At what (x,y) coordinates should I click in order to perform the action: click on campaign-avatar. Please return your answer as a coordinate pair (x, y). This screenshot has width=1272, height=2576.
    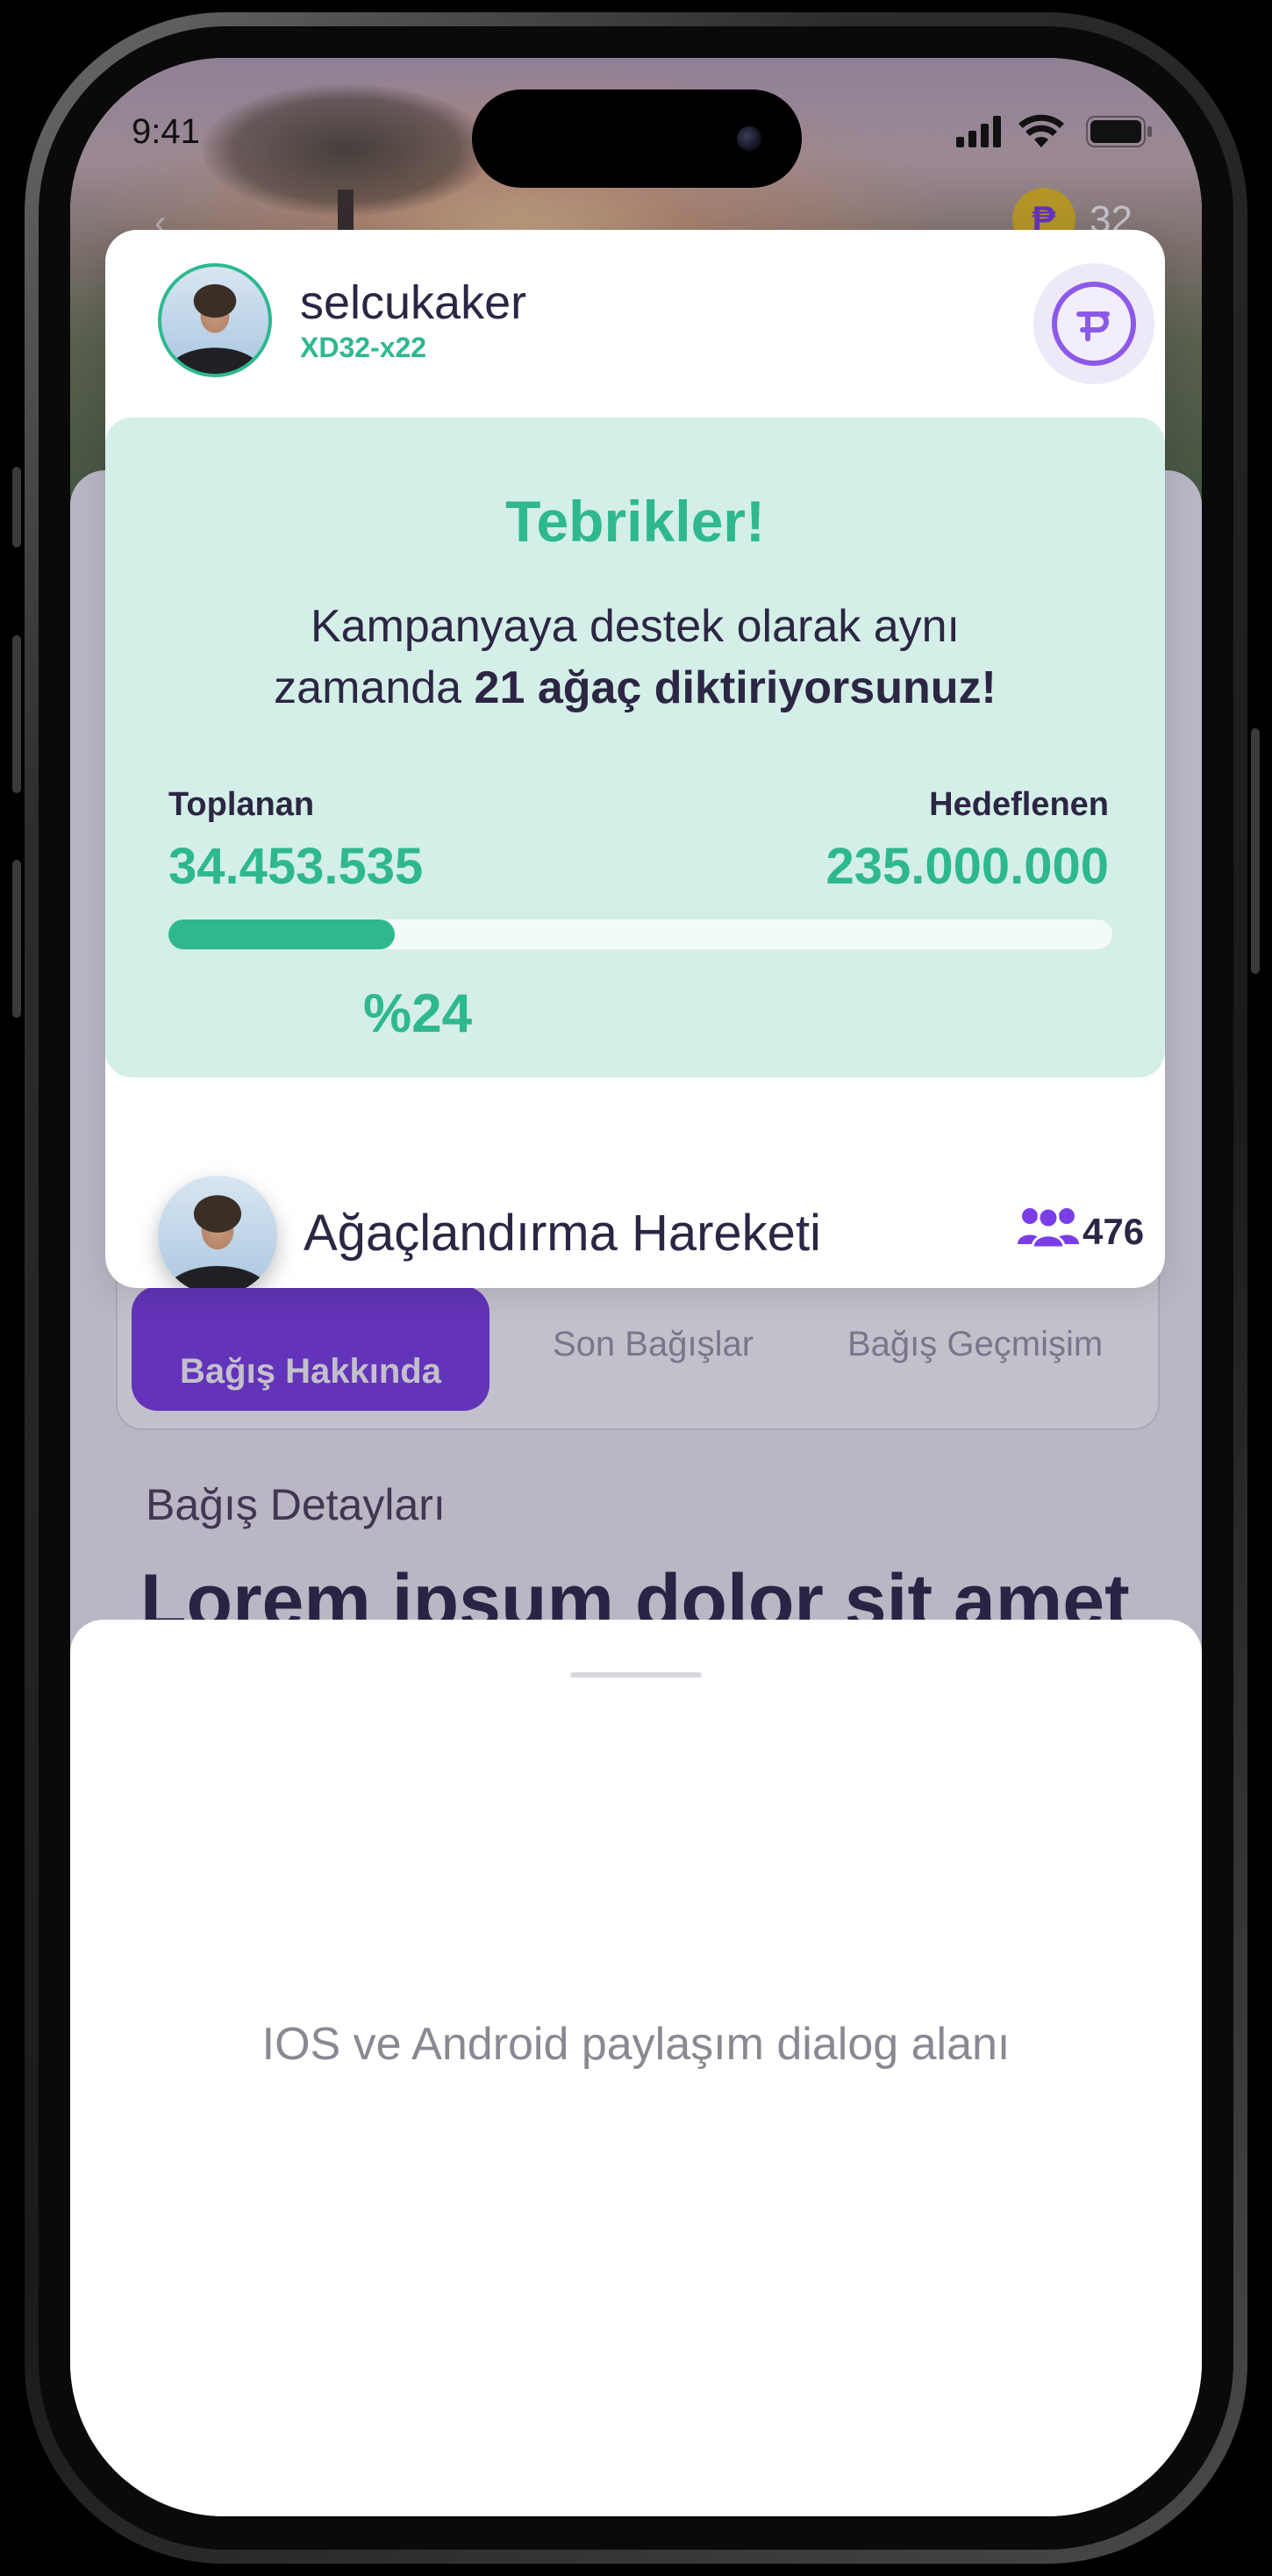
    Looking at the image, I should click on (217, 1232).